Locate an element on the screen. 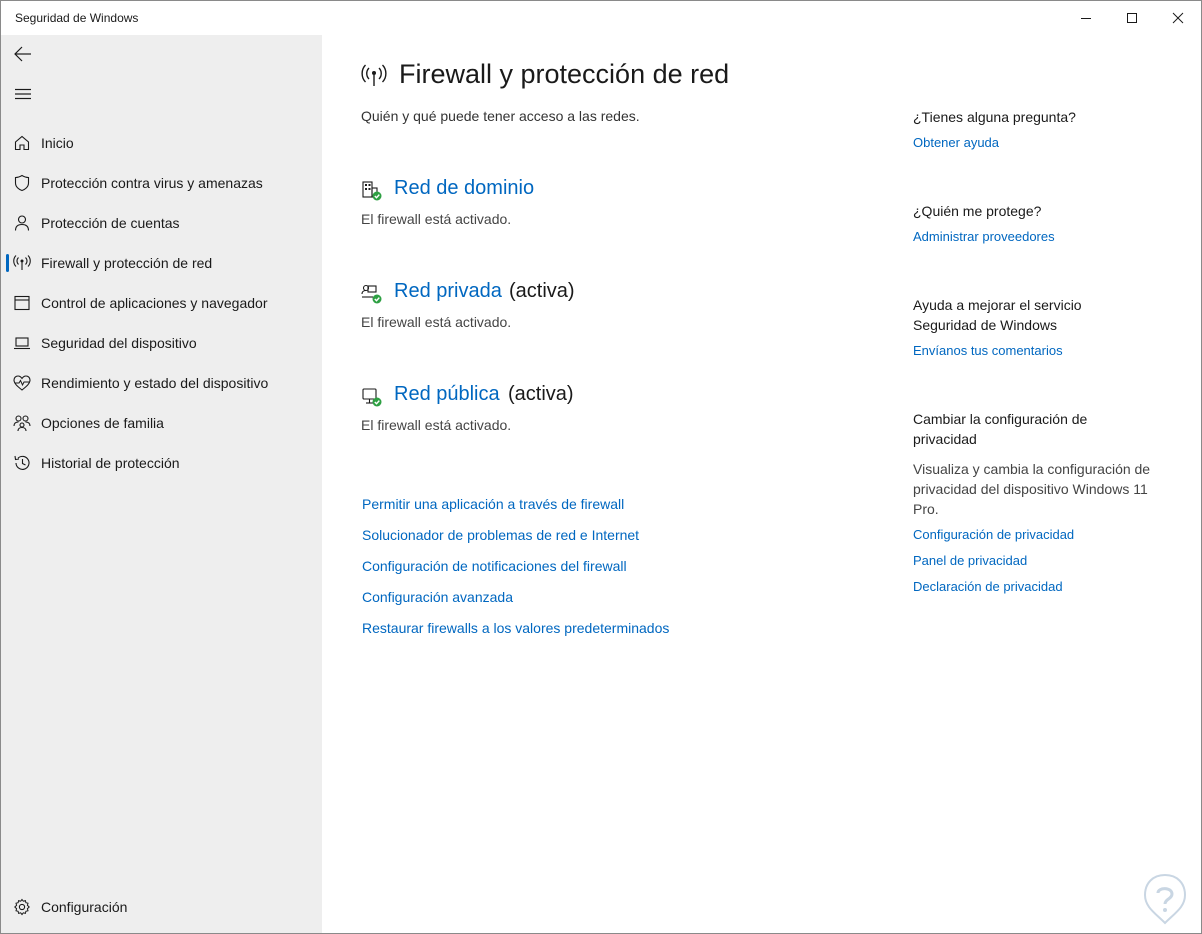 The height and width of the screenshot is (934, 1202). public-network-active-tag: (activa) is located at coordinates (541, 394).